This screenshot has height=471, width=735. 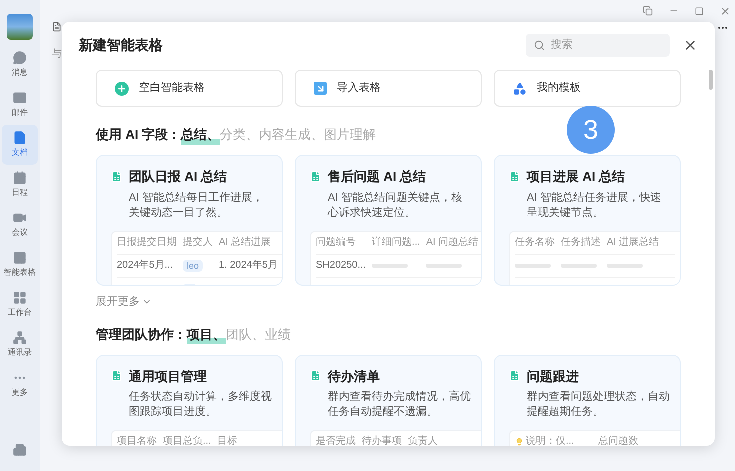 What do you see at coordinates (20, 338) in the screenshot?
I see `org-chart-icon` at bounding box center [20, 338].